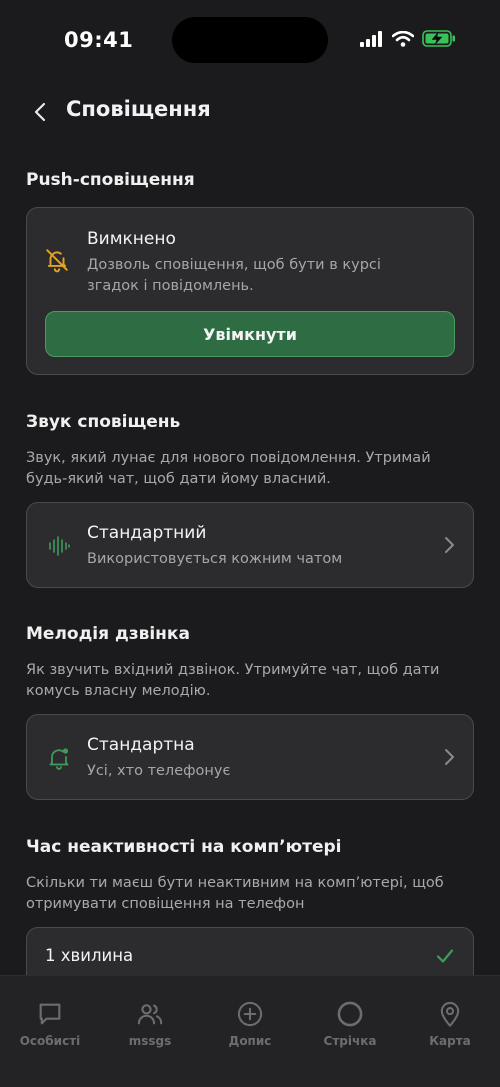 This screenshot has height=1087, width=500. Describe the element at coordinates (138, 109) in the screenshot. I see `page-title: Сповіщення` at that location.